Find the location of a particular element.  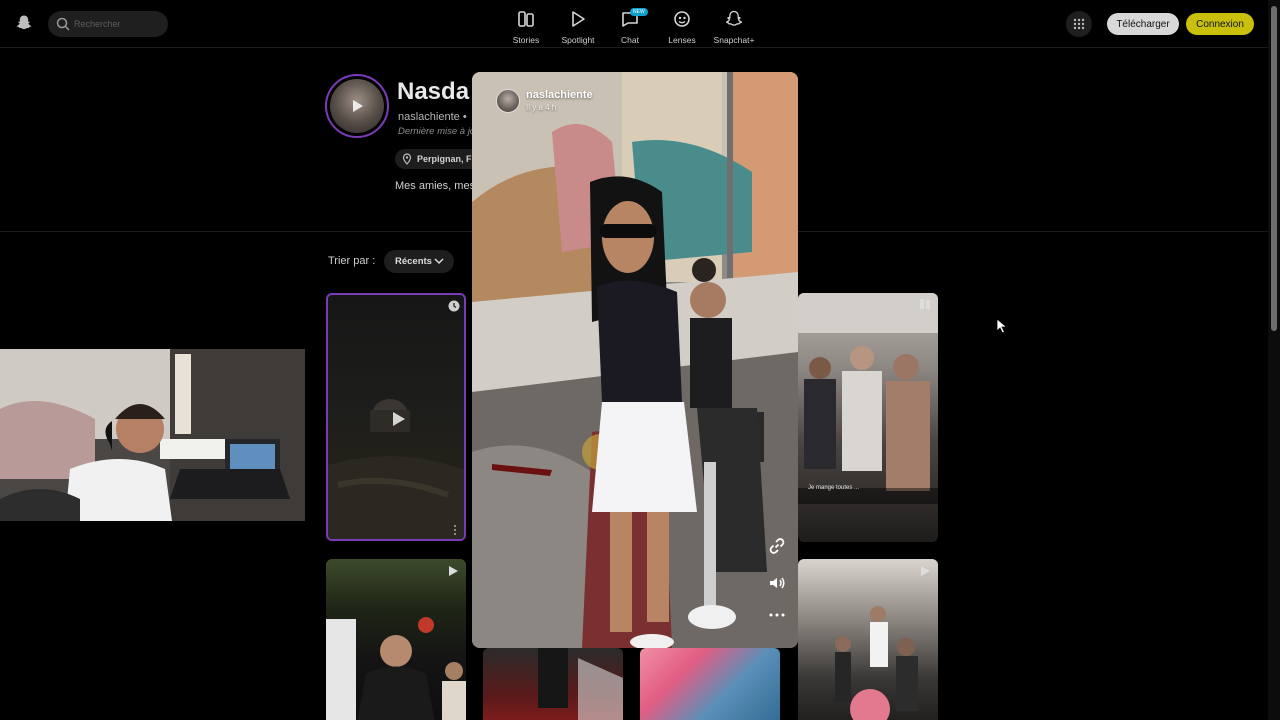

snapchat-plus-icon is located at coordinates (734, 18).